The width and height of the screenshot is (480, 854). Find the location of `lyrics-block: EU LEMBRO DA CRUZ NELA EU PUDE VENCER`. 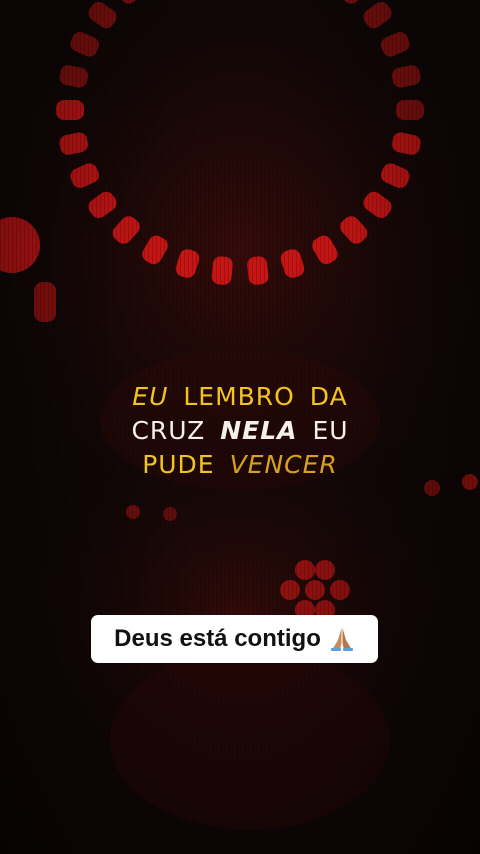

lyrics-block: EU LEMBRO DA CRUZ NELA EU PUDE VENCER is located at coordinates (240, 431).